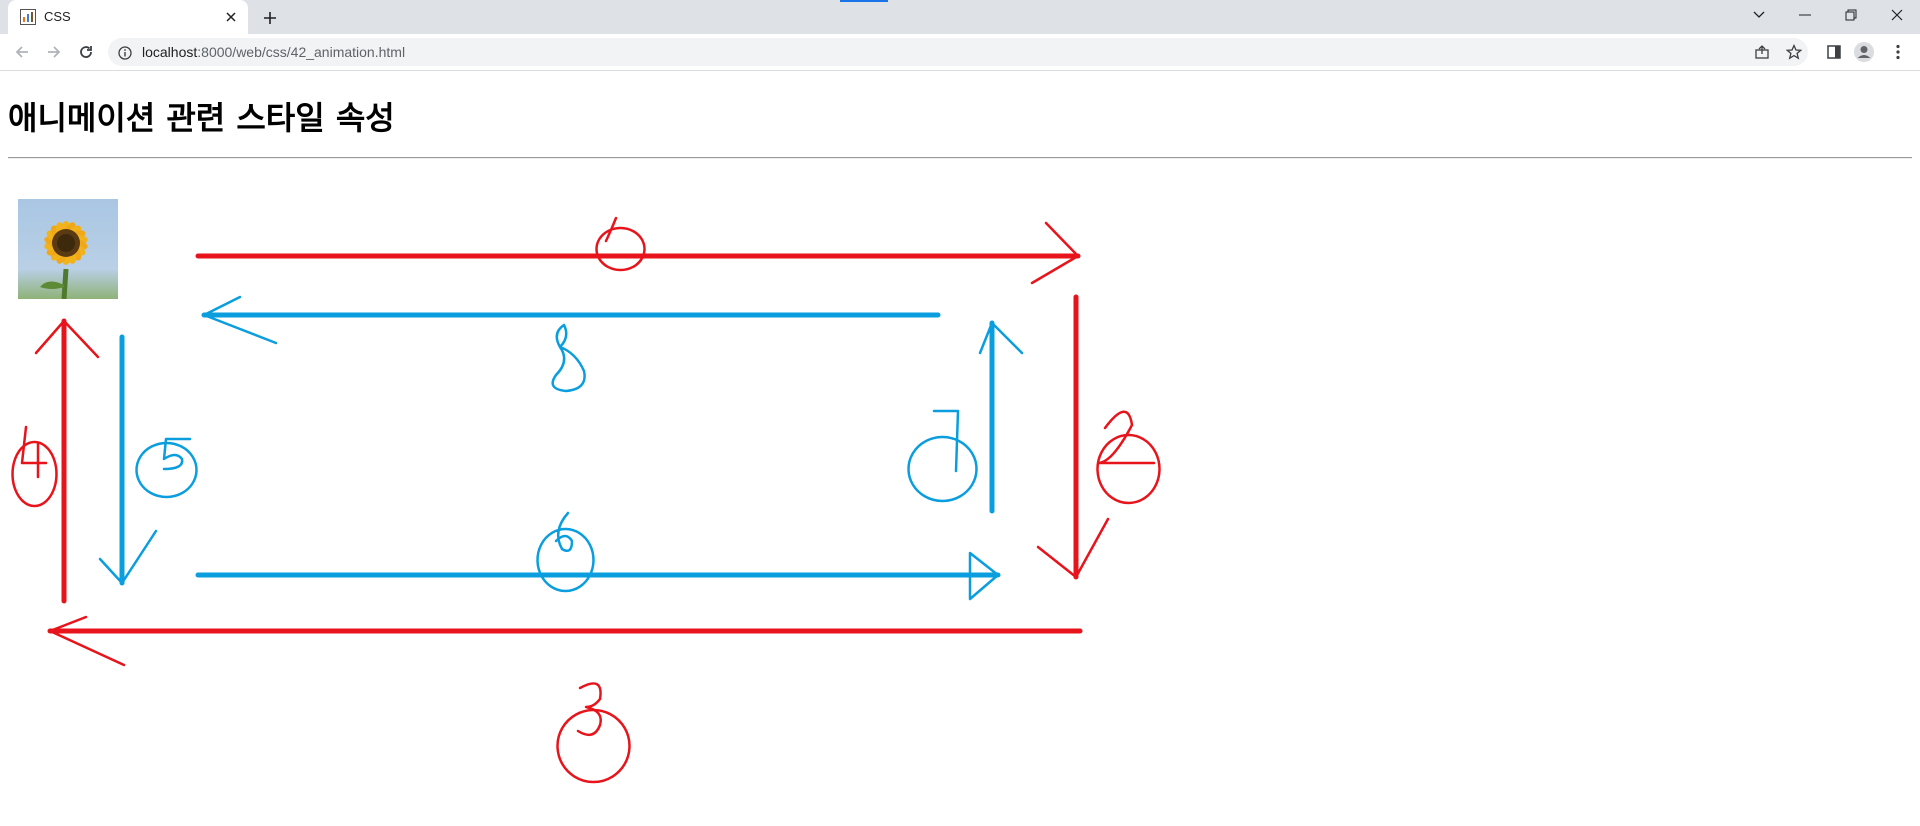 The height and width of the screenshot is (826, 1920). Describe the element at coordinates (1851, 15) in the screenshot. I see `restore-icon` at that location.